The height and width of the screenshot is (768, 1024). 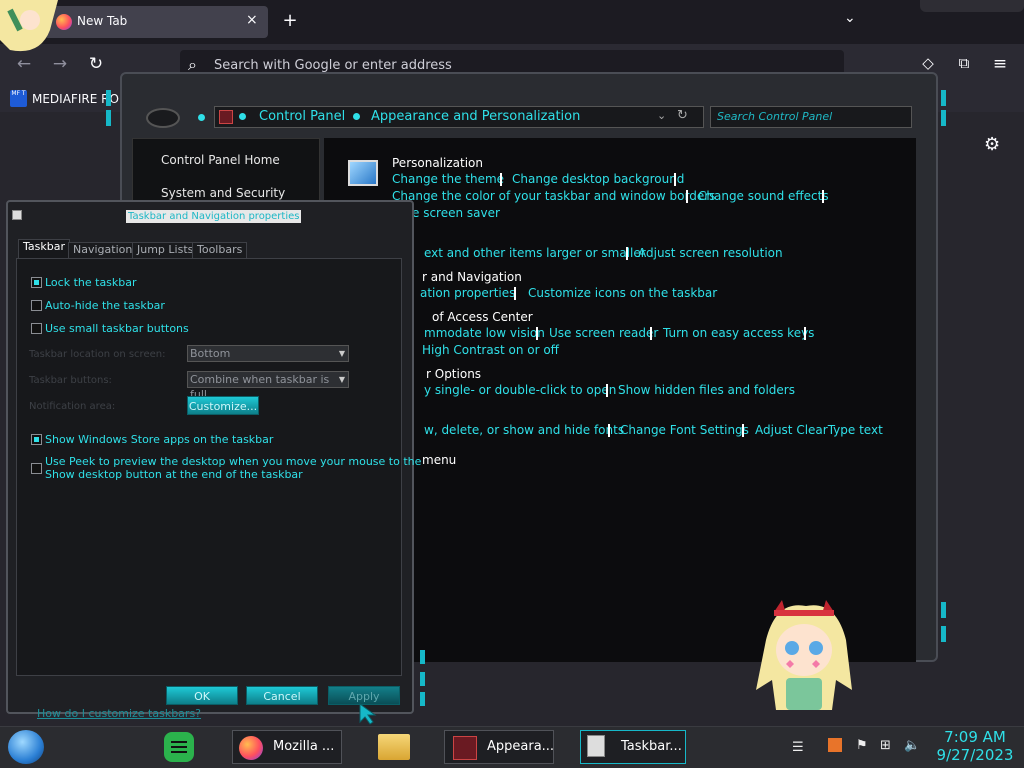 I want to click on link: y single- or double-click to open, so click(x=520, y=390).